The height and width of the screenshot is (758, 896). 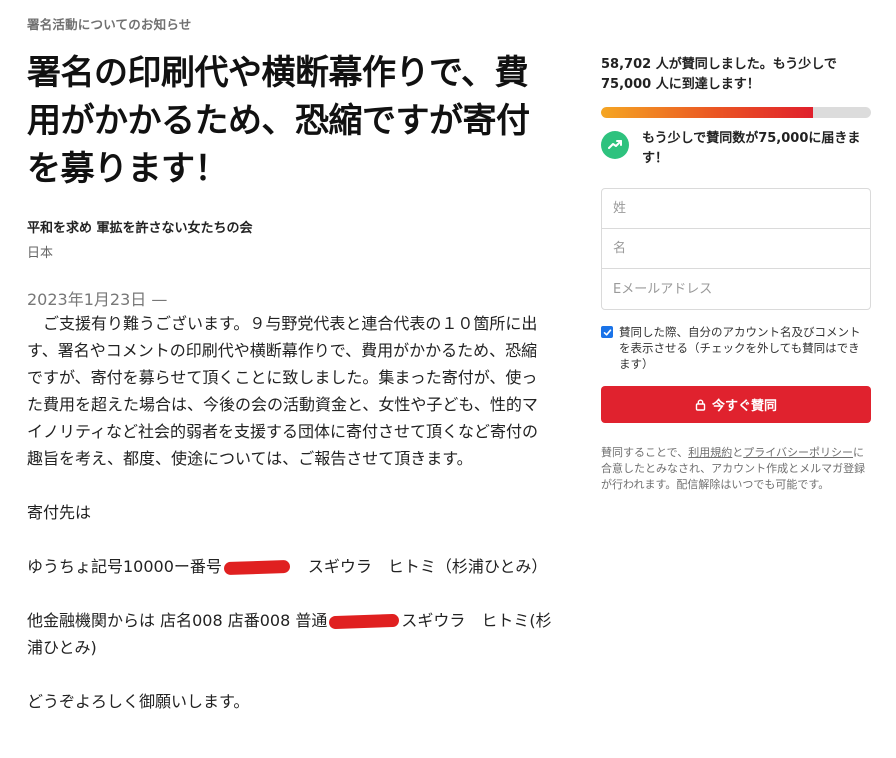 I want to click on organization-name: 平和を求め 軍拡を許さない女たちの会, so click(x=289, y=226).